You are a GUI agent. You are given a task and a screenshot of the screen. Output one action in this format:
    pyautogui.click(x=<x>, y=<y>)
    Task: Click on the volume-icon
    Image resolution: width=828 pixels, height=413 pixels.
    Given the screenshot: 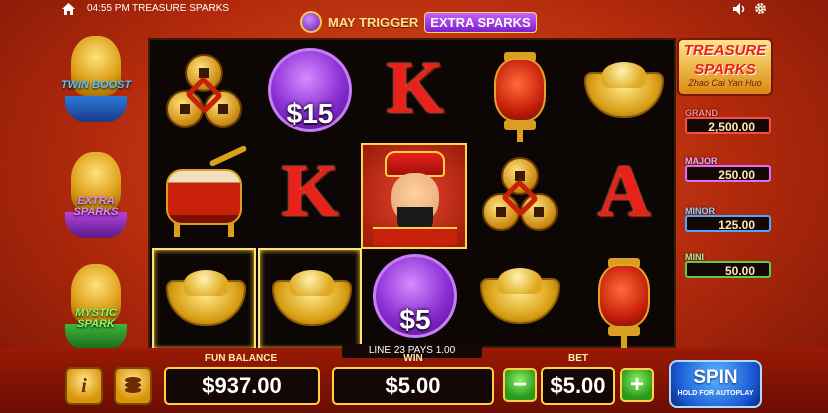 What is the action you would take?
    pyautogui.click(x=739, y=9)
    